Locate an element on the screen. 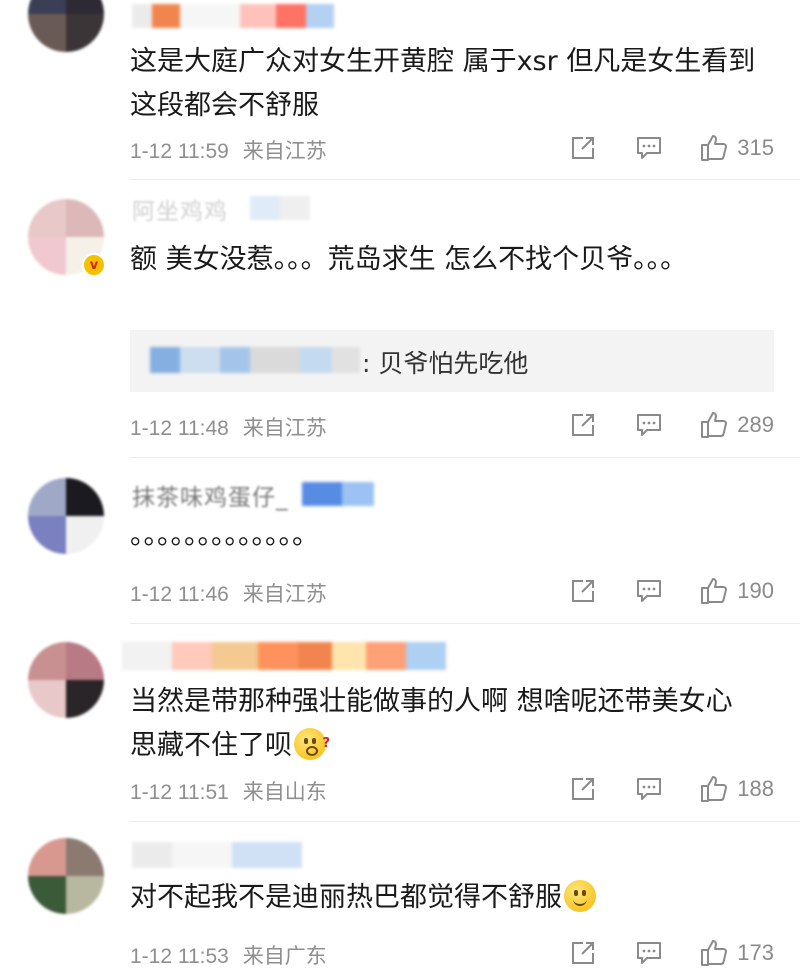 The image size is (800, 974). verified-mark: v is located at coordinates (94, 265).